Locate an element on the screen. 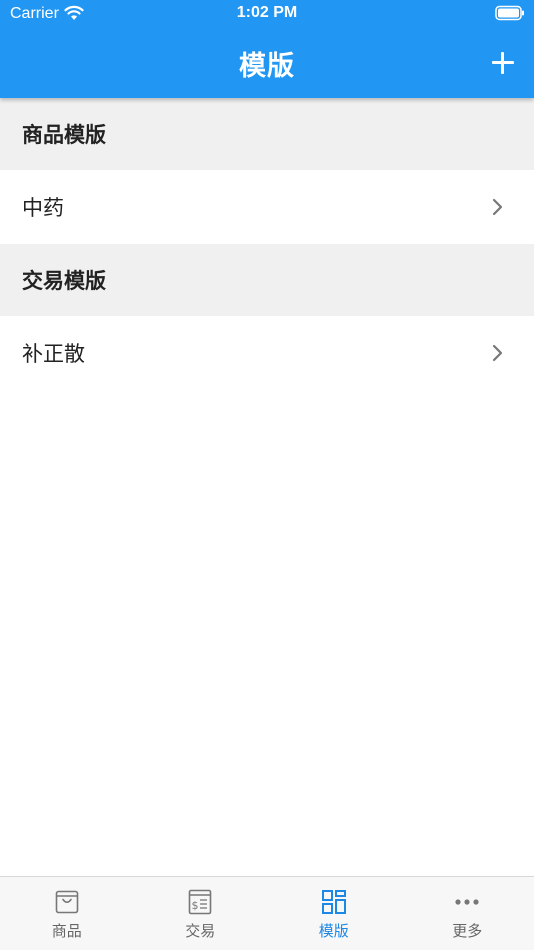 Image resolution: width=534 pixels, height=950 pixels. tab-trade: $ 交易 is located at coordinates (201, 913).